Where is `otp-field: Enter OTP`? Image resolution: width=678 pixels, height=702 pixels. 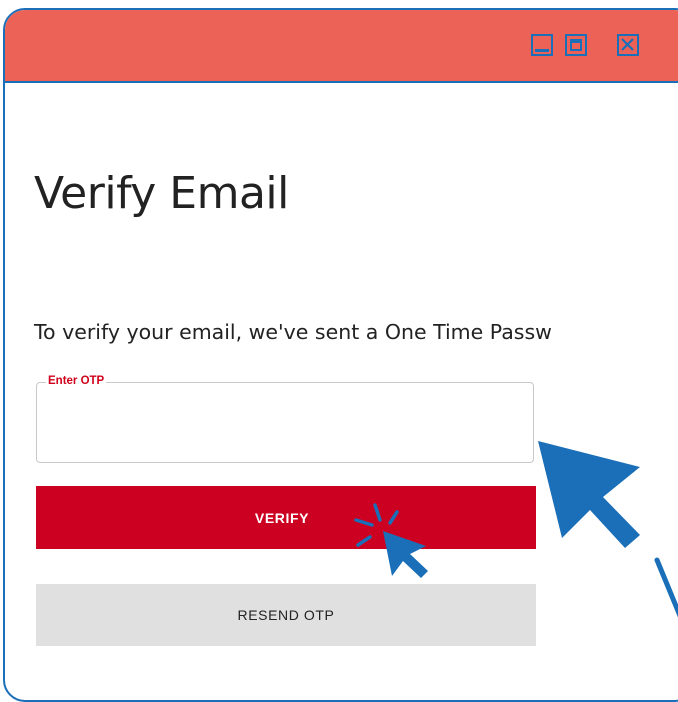
otp-field: Enter OTP is located at coordinates (285, 419).